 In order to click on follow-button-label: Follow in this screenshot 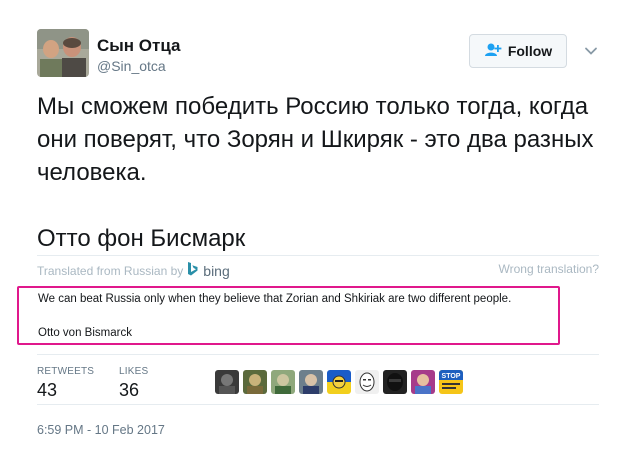, I will do `click(530, 51)`.